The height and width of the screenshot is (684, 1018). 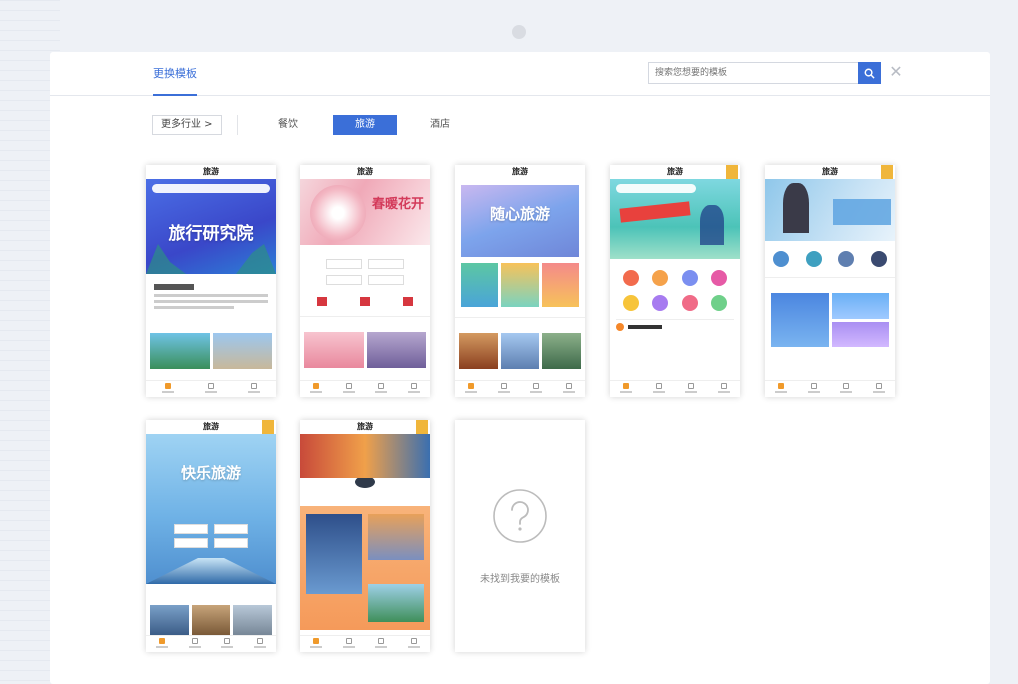 I want to click on template-card-3: 旅游 随心旅游, so click(x=520, y=281).